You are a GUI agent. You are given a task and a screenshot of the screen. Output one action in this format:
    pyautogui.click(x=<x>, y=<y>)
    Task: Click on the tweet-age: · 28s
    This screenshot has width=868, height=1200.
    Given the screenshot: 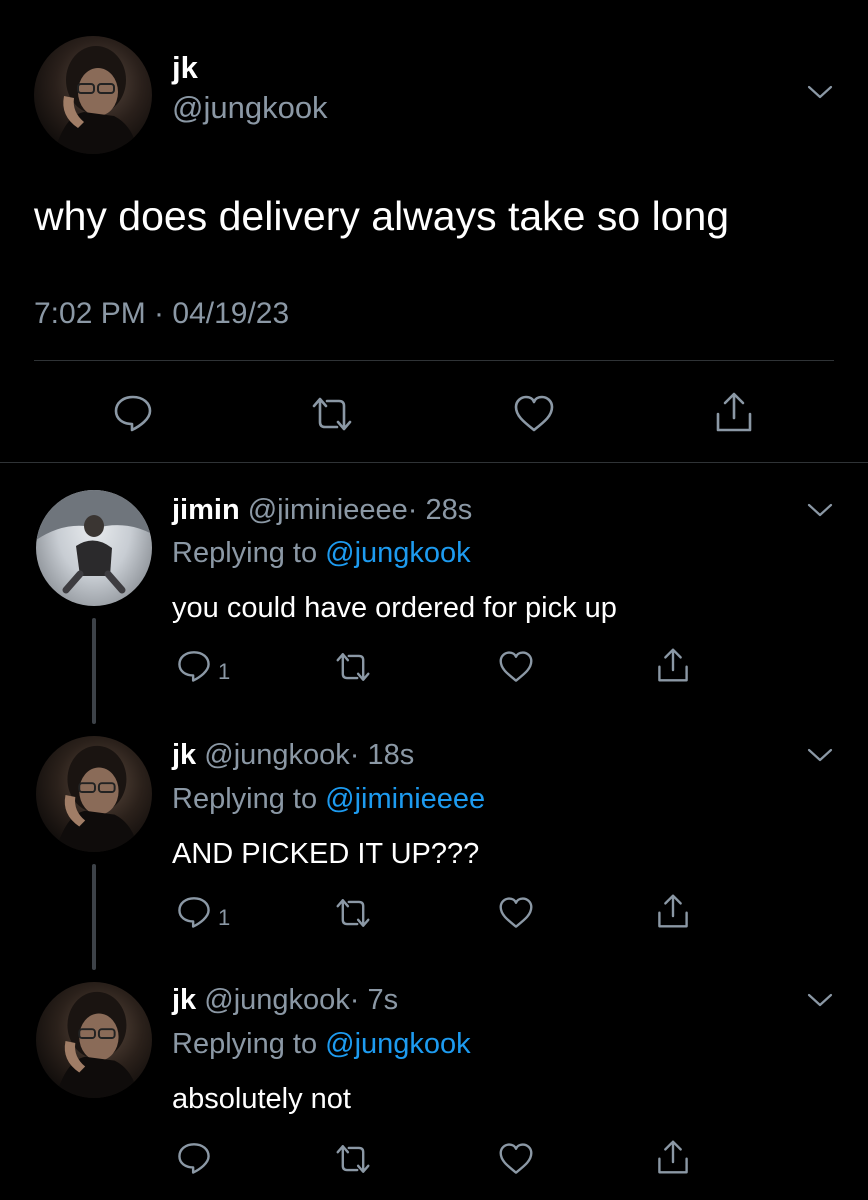 What is the action you would take?
    pyautogui.click(x=440, y=510)
    